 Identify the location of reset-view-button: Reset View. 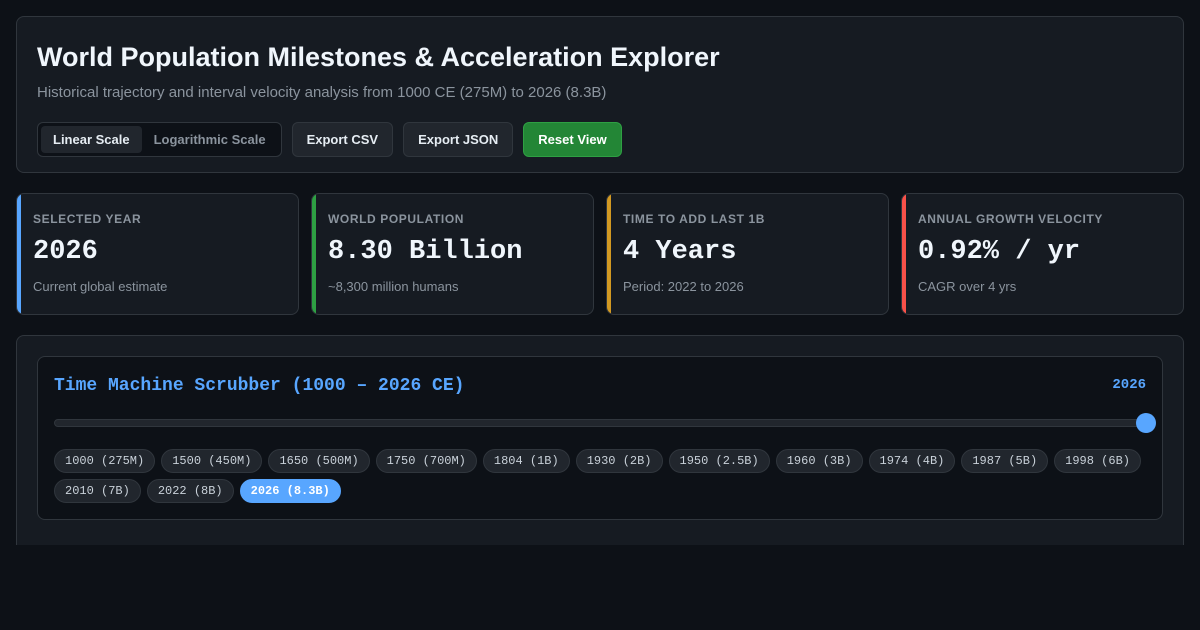
(572, 139).